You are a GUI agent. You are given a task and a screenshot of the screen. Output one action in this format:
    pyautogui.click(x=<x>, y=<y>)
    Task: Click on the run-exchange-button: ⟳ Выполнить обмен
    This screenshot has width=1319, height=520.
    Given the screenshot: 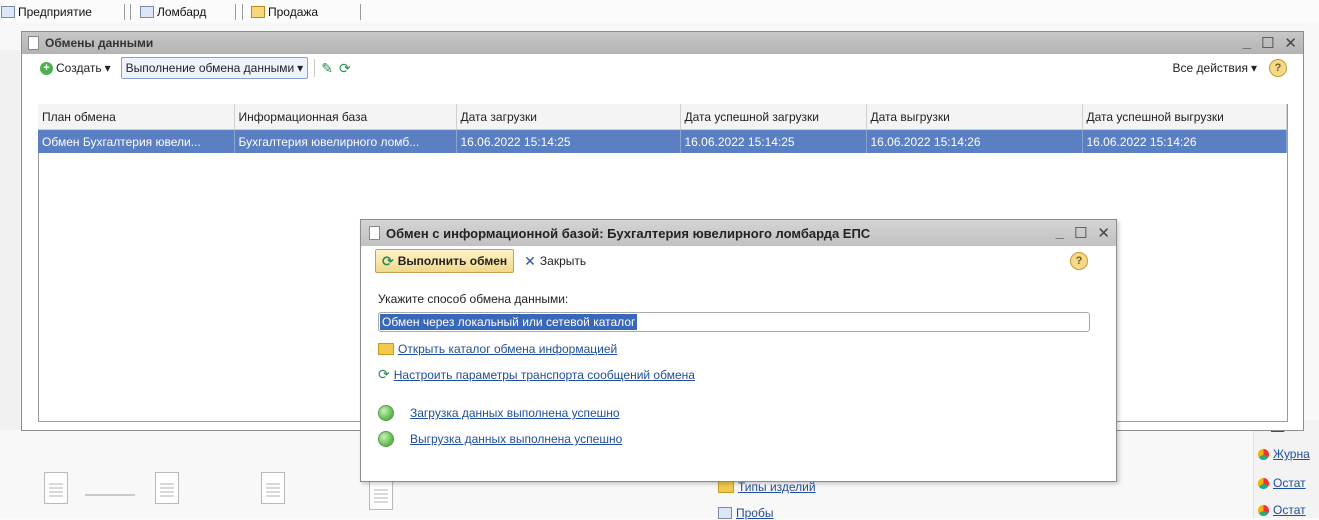 What is the action you would take?
    pyautogui.click(x=445, y=261)
    